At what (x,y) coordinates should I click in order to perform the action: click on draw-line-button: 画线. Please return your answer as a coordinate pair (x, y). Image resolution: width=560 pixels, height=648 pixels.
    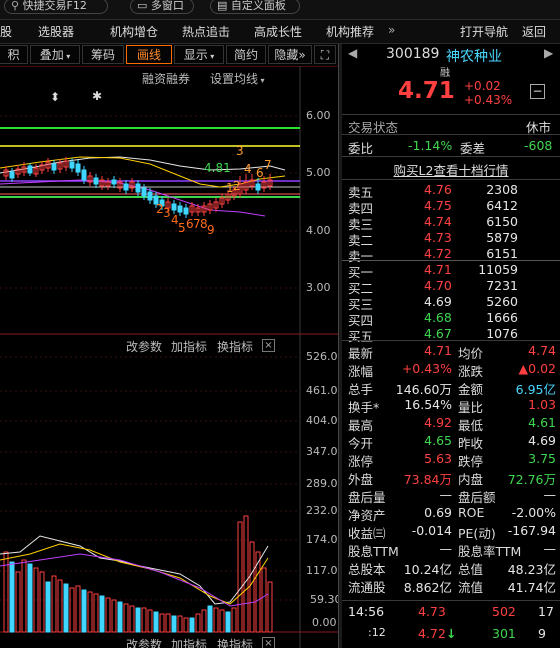
    Looking at the image, I should click on (149, 54).